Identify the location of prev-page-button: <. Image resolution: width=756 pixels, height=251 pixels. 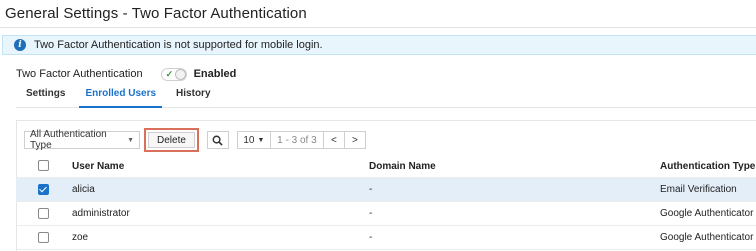
(334, 140).